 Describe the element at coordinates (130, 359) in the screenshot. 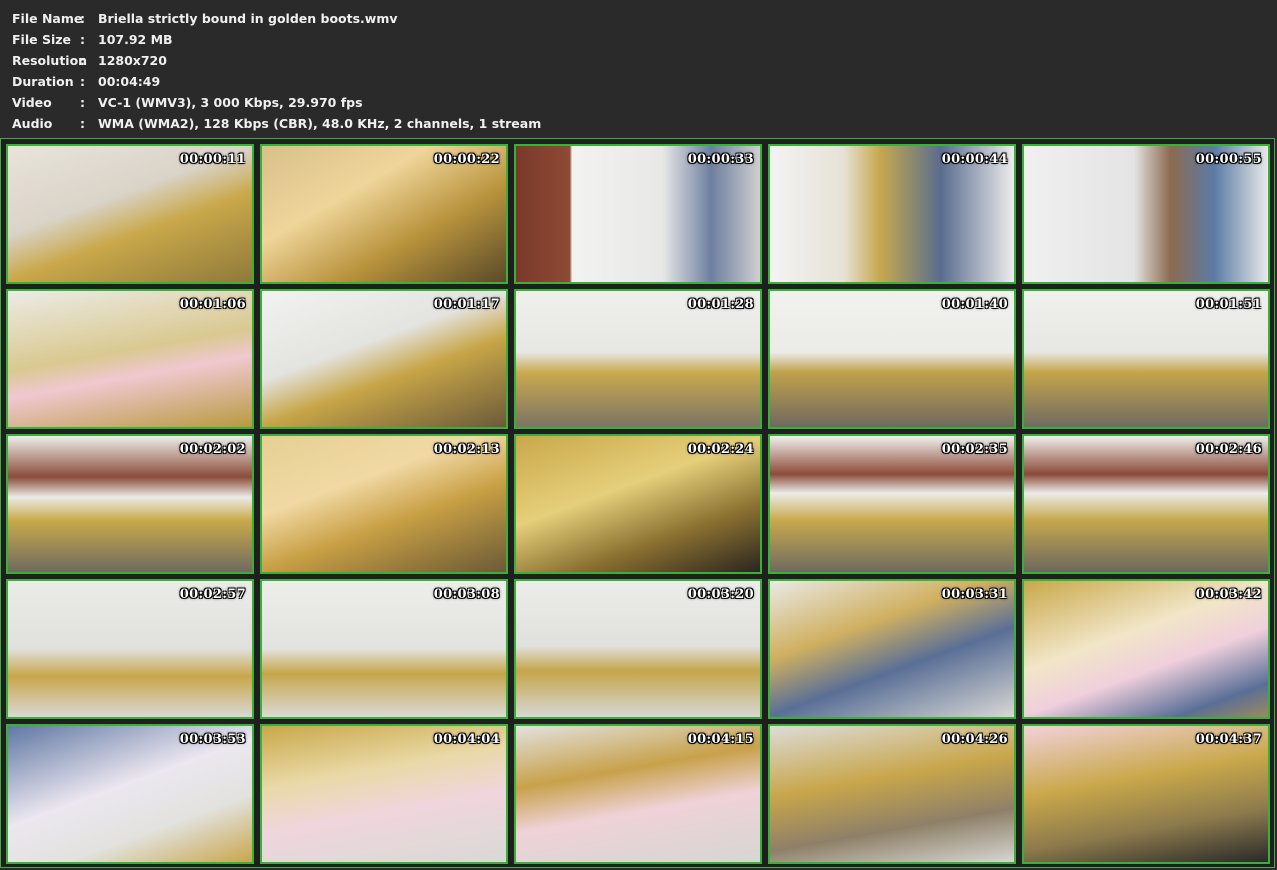

I see `video-thumbnail: 00:01:06` at that location.